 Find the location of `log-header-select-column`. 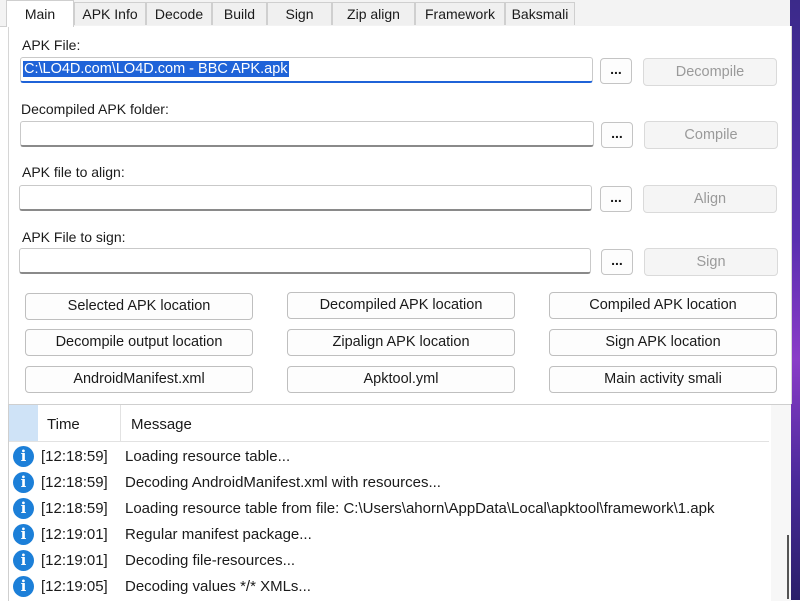

log-header-select-column is located at coordinates (23, 423).